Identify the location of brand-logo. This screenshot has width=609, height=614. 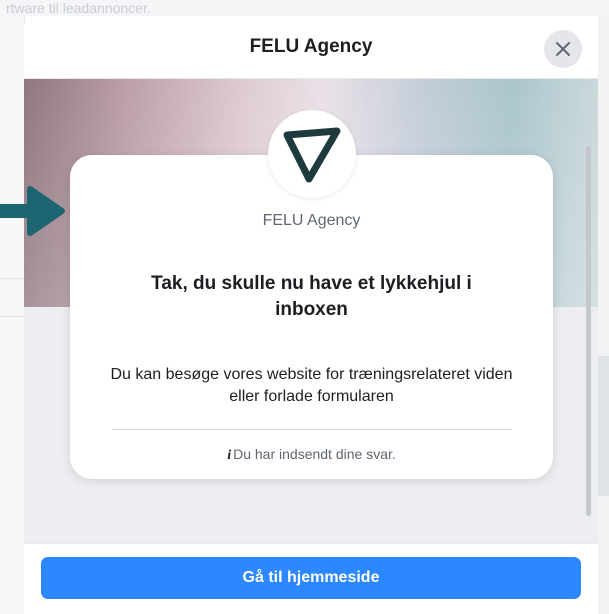
(312, 154).